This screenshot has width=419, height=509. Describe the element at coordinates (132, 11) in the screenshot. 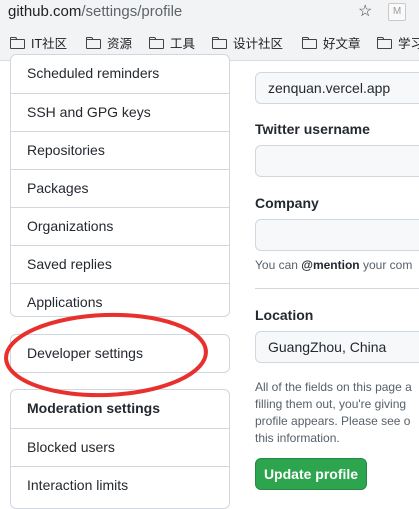

I see `url-path: /settings/profile` at that location.